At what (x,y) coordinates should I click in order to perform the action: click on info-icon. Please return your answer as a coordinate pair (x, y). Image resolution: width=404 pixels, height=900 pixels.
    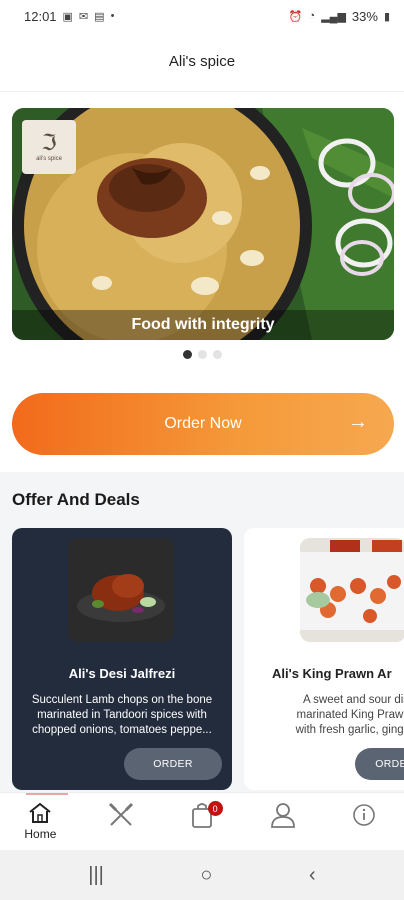
    Looking at the image, I should click on (363, 815).